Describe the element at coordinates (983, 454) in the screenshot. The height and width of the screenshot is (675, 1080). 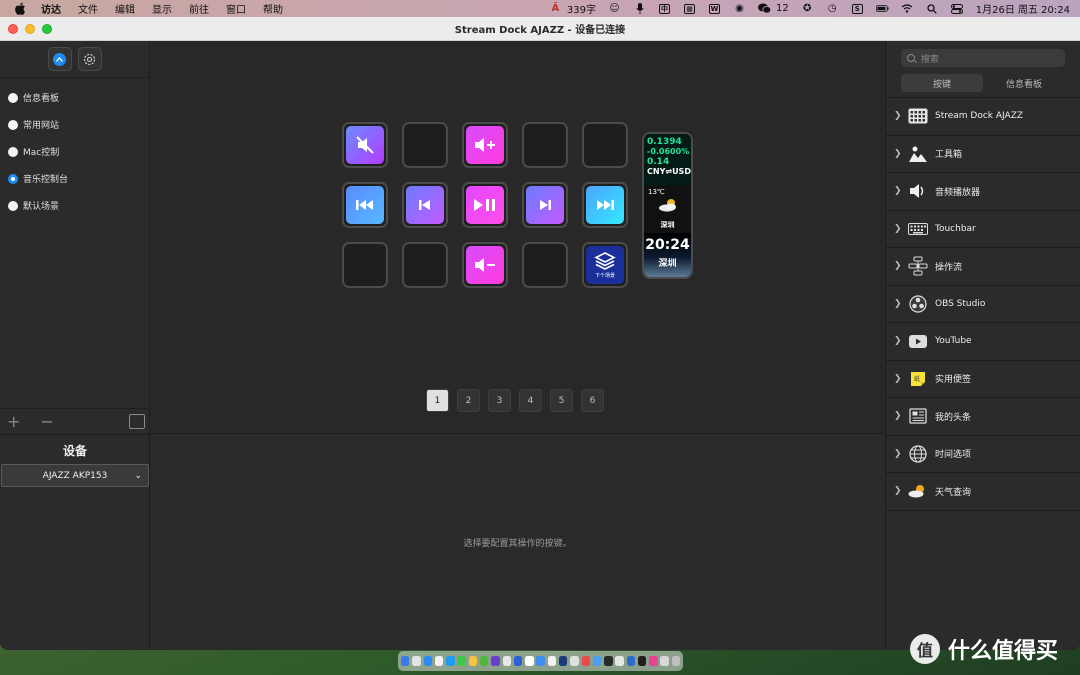
I see `category-time-options: ❯ 时间选项` at that location.